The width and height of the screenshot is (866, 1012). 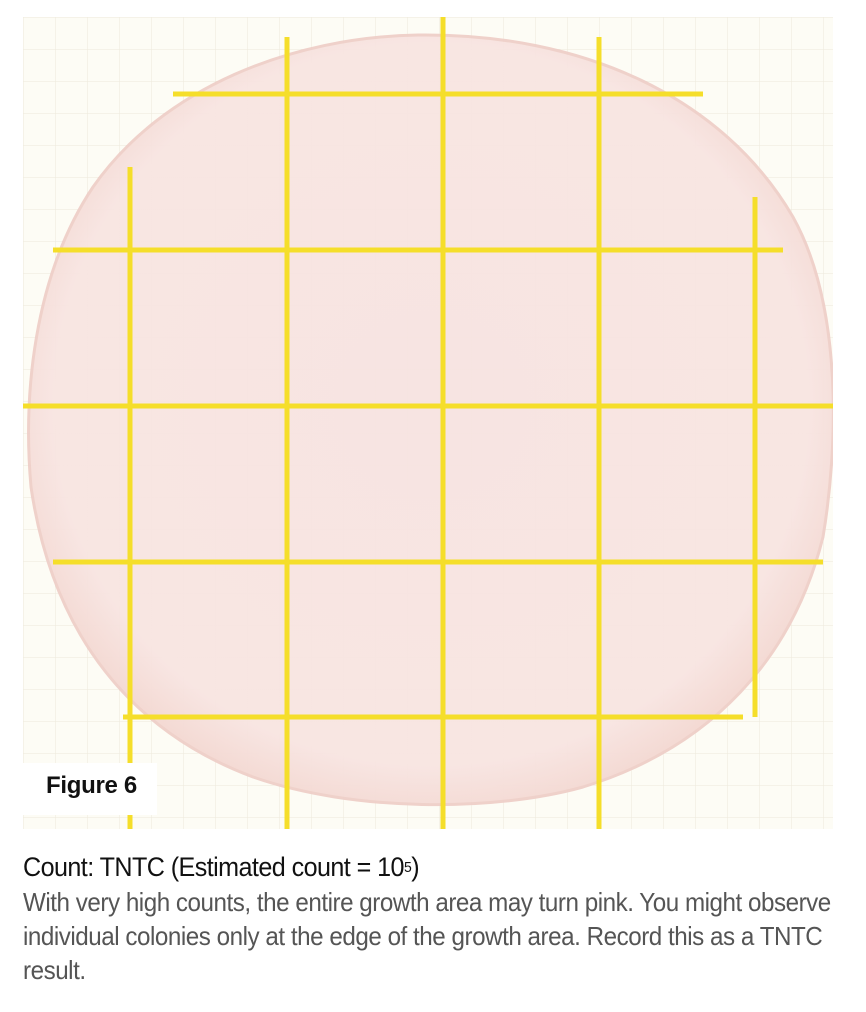 What do you see at coordinates (90, 789) in the screenshot?
I see `figure-label: Figure 6` at bounding box center [90, 789].